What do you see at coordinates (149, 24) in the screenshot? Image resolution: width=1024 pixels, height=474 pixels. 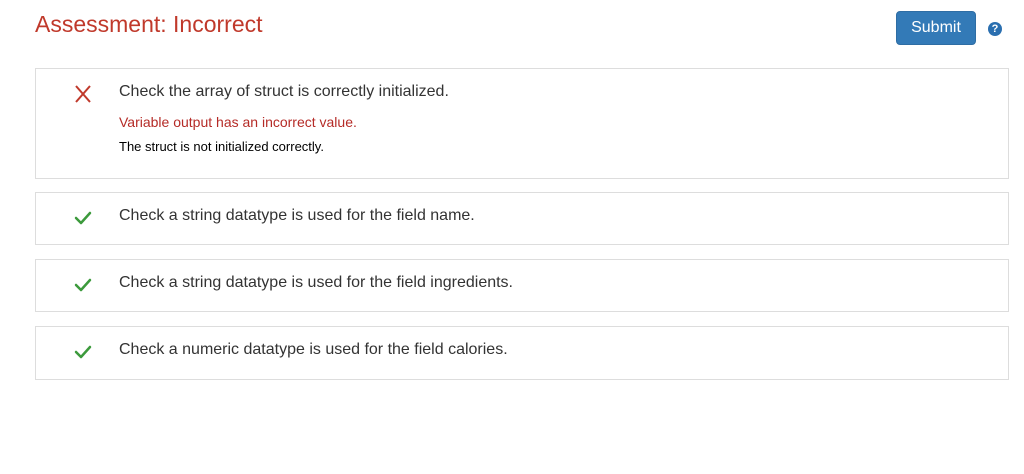 I see `assessment-title: Assessment: Incorrect` at bounding box center [149, 24].